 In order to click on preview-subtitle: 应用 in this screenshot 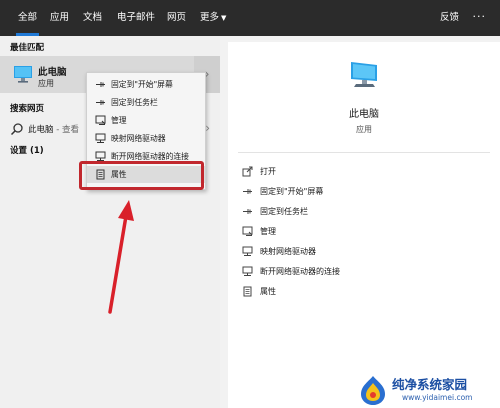, I will do `click(364, 129)`.